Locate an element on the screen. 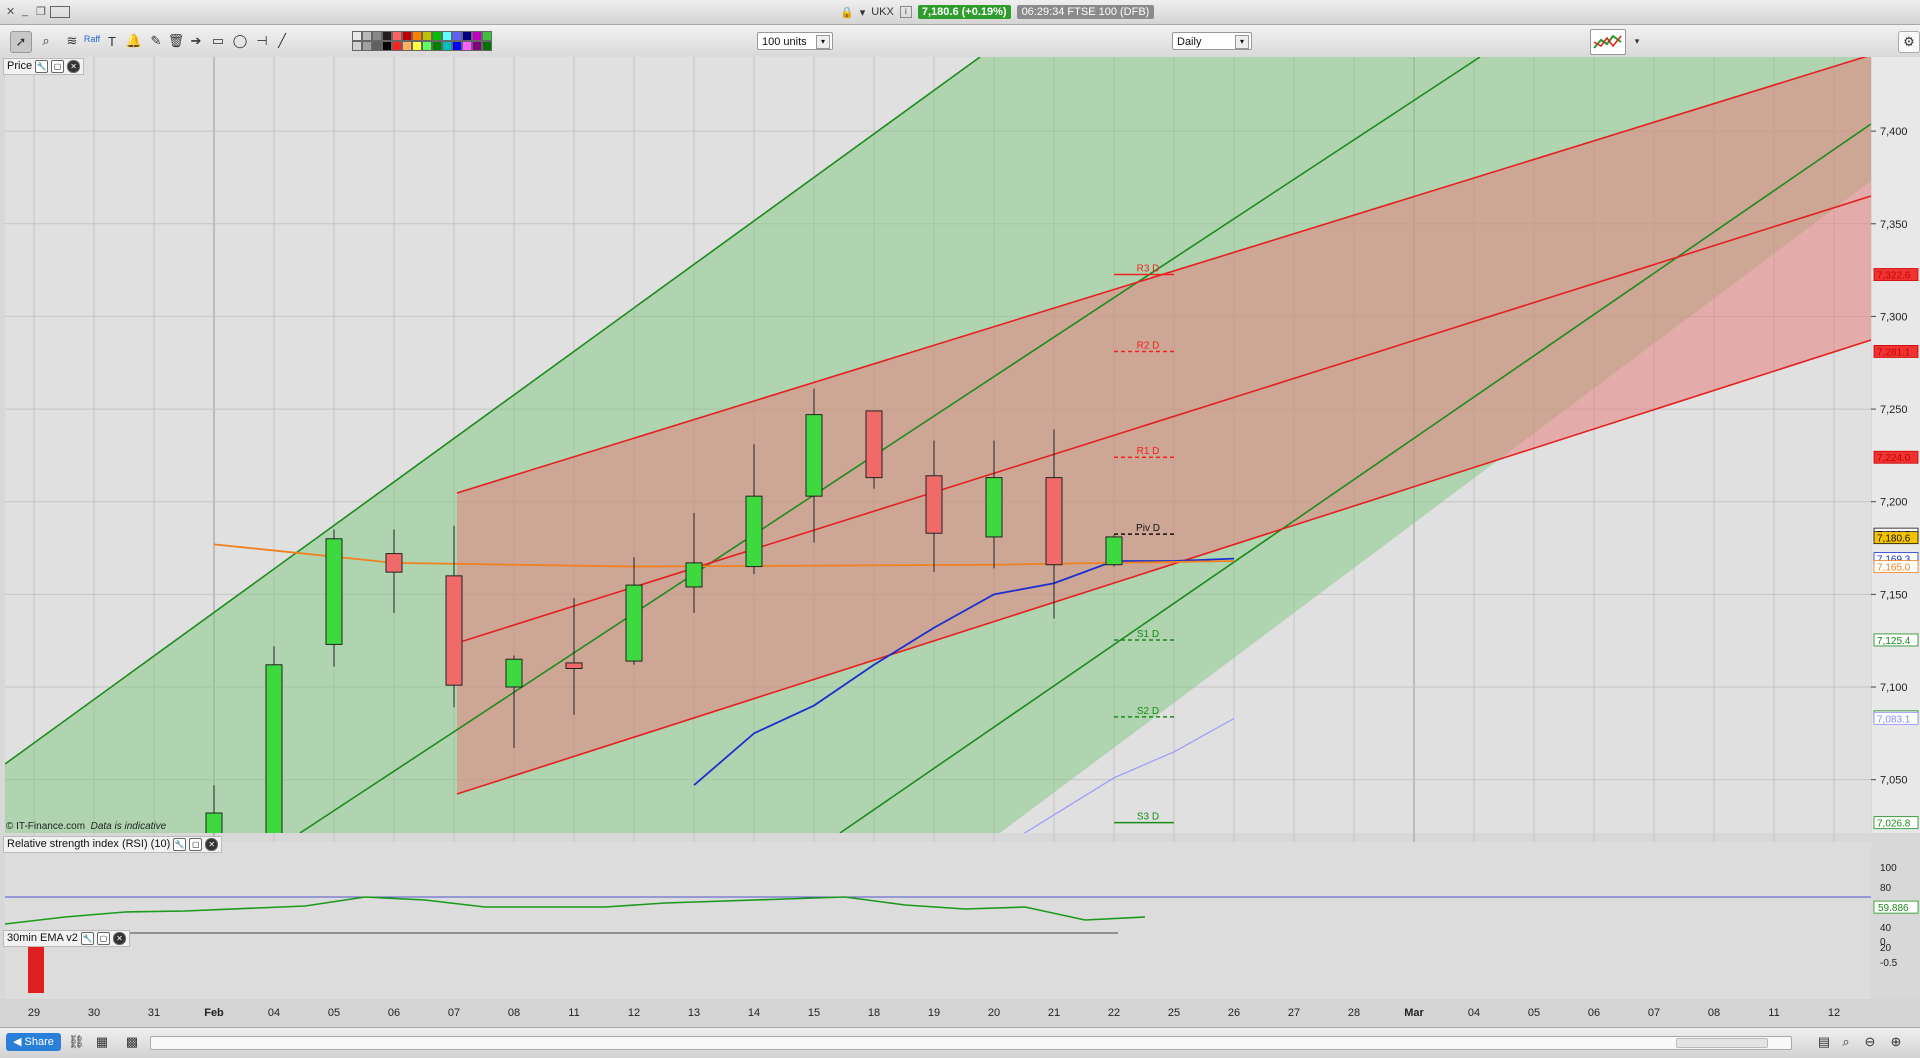  arrow-tool-icon: ➔ is located at coordinates (196, 41).